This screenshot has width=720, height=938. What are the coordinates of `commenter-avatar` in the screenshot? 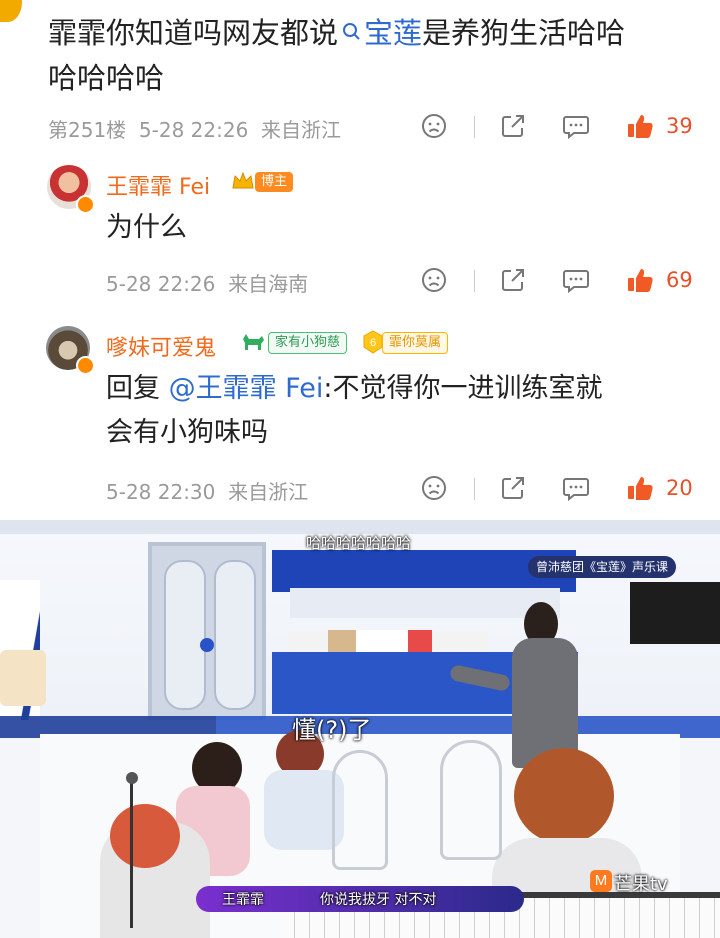 It's located at (11, 11).